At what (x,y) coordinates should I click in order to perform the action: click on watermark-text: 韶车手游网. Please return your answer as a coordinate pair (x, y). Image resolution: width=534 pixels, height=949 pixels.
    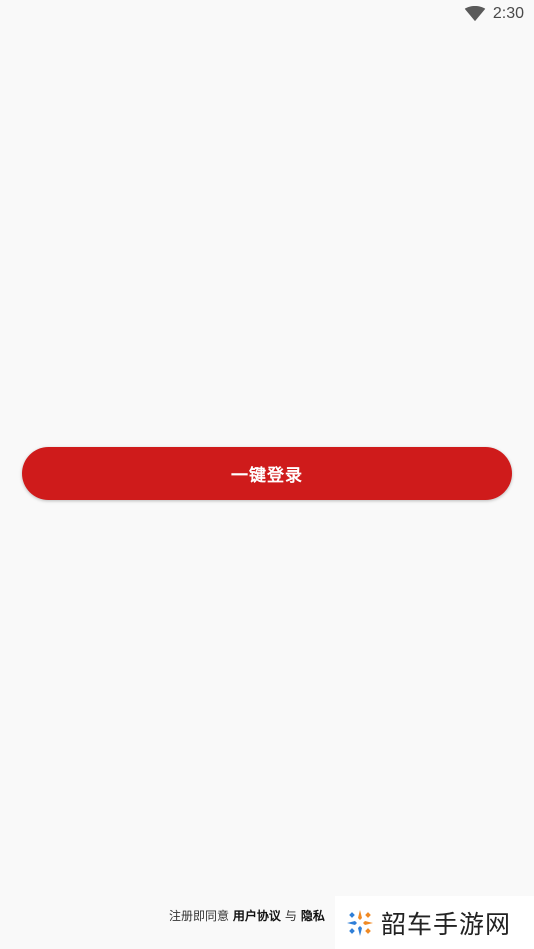
    Looking at the image, I should click on (446, 924).